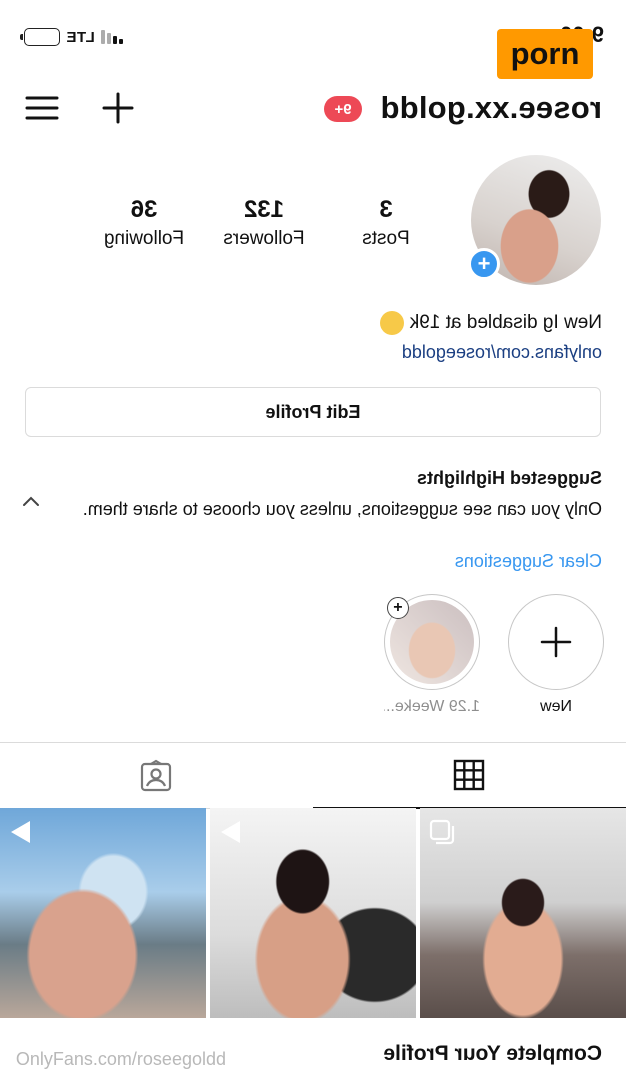 The image size is (626, 1077). I want to click on stat-following: 36 Following, so click(144, 223).